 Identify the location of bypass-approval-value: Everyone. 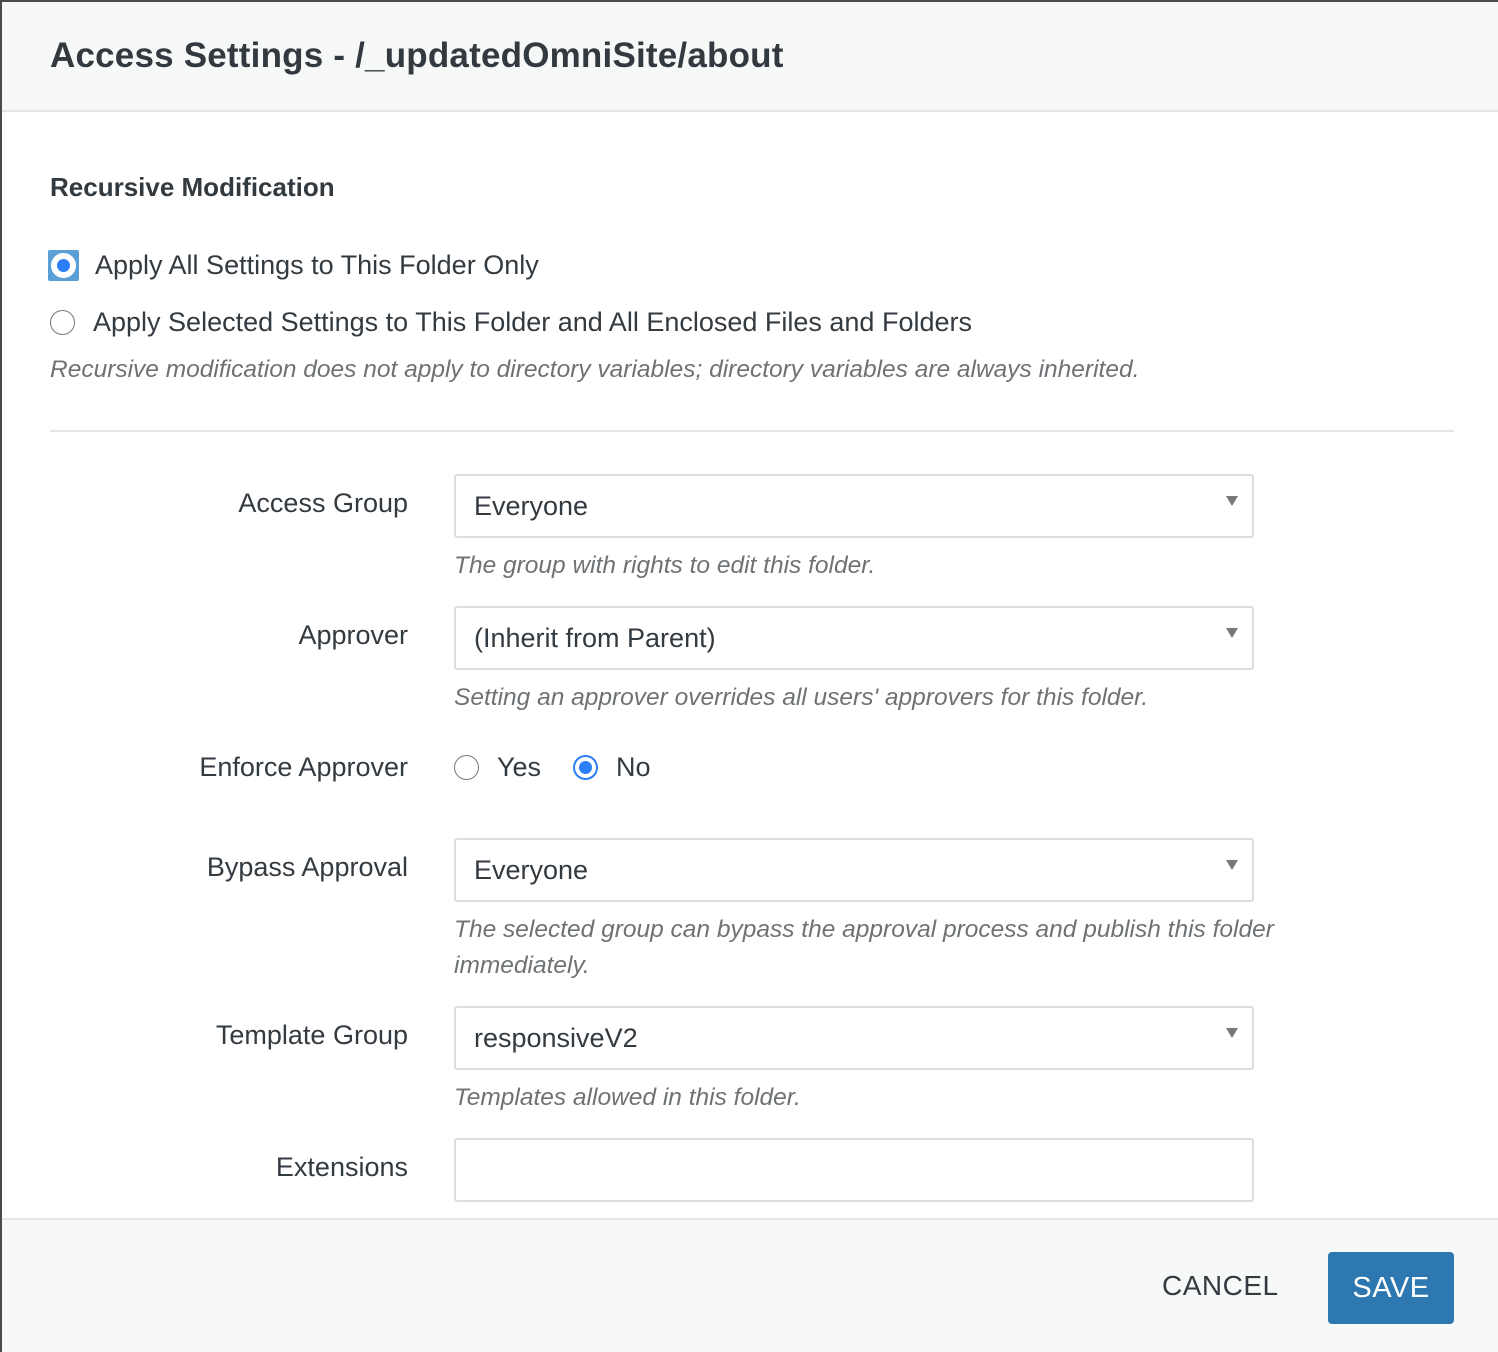
(531, 870).